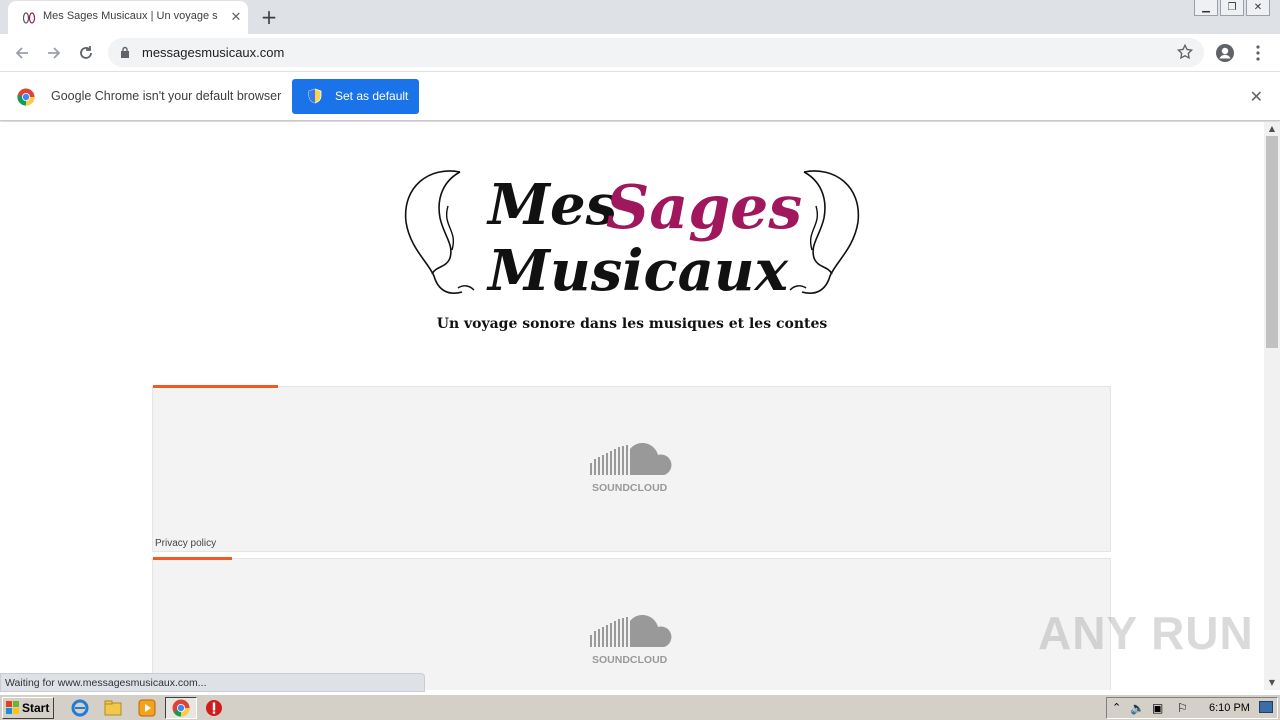  I want to click on start-label: Start, so click(36, 708).